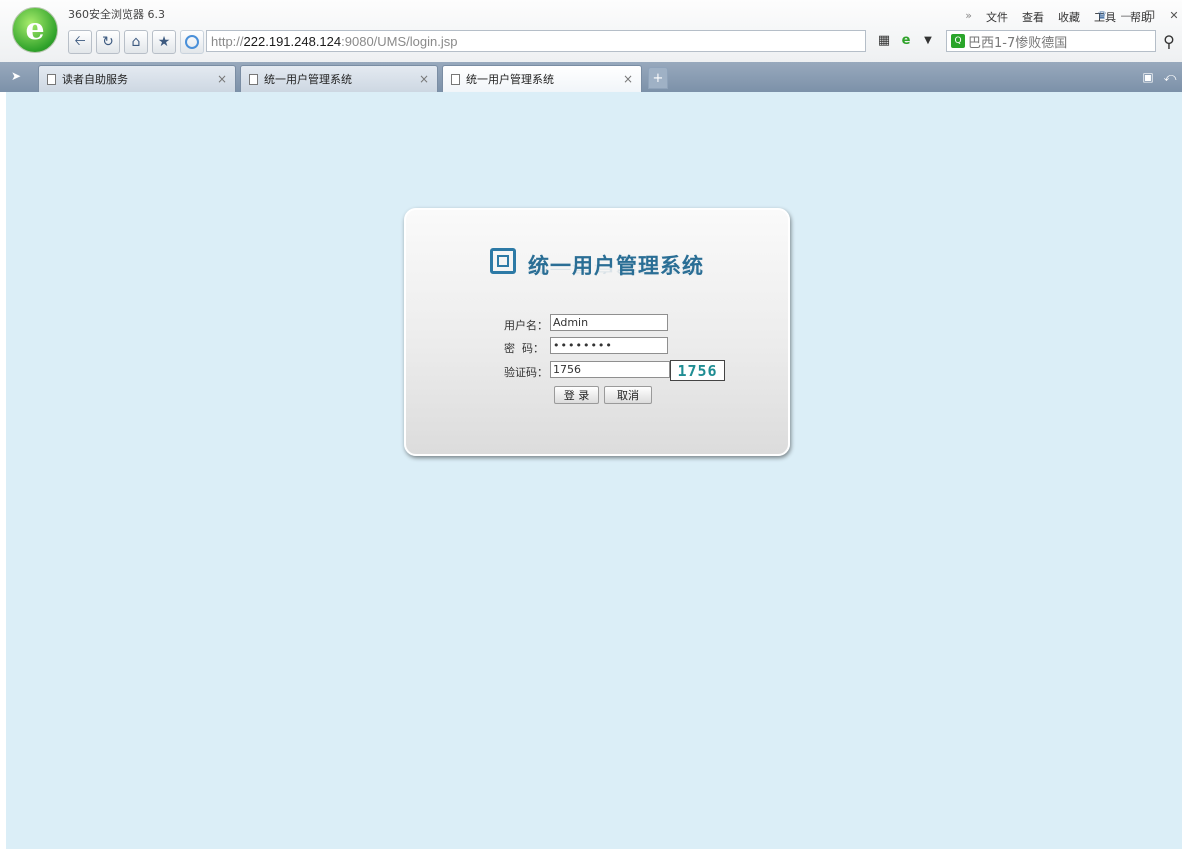 This screenshot has width=1182, height=849. I want to click on username-label: 用户名：, so click(526, 325).